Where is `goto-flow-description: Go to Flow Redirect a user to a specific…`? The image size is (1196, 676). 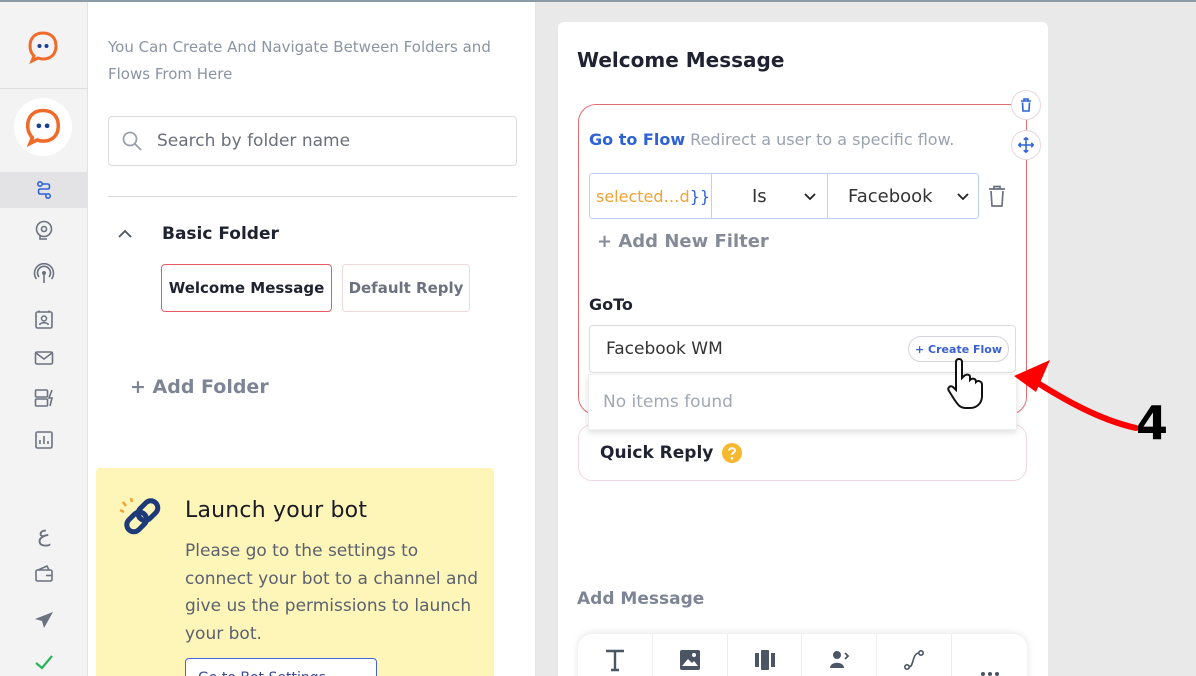
goto-flow-description: Go to Flow Redirect a user to a specific… is located at coordinates (771, 139).